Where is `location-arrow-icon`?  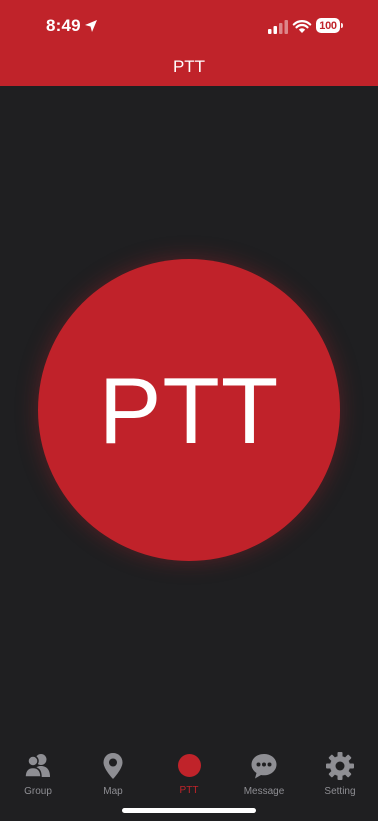
location-arrow-icon is located at coordinates (91, 26).